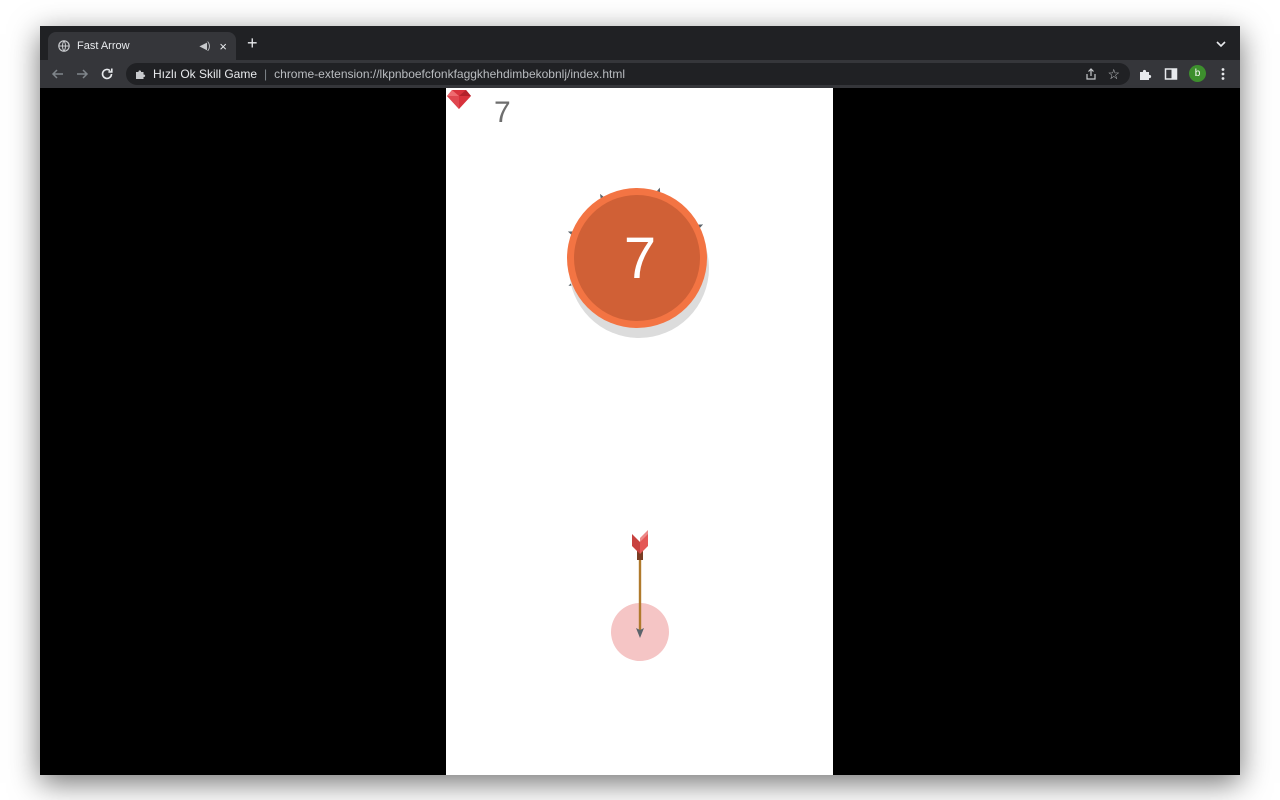 The width and height of the screenshot is (1280, 800). Describe the element at coordinates (252, 43) in the screenshot. I see `new-tab-button: +` at that location.